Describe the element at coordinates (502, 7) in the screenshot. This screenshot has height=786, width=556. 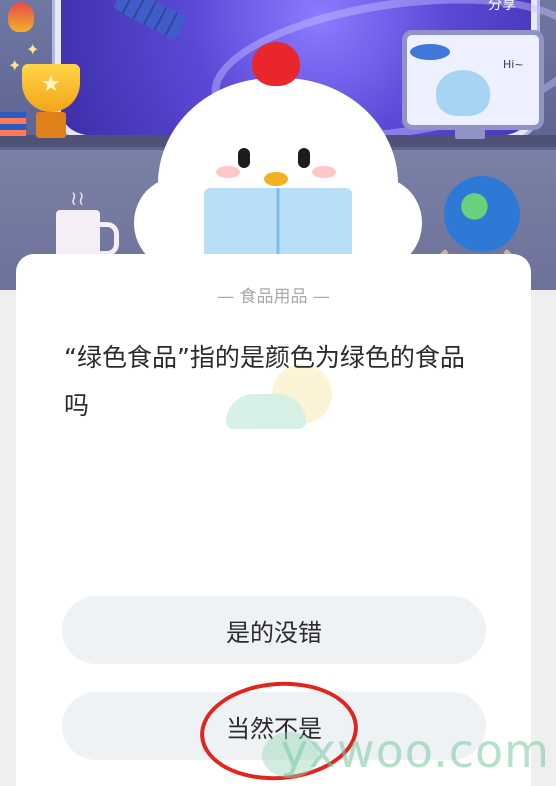
I see `share-label: 分享` at that location.